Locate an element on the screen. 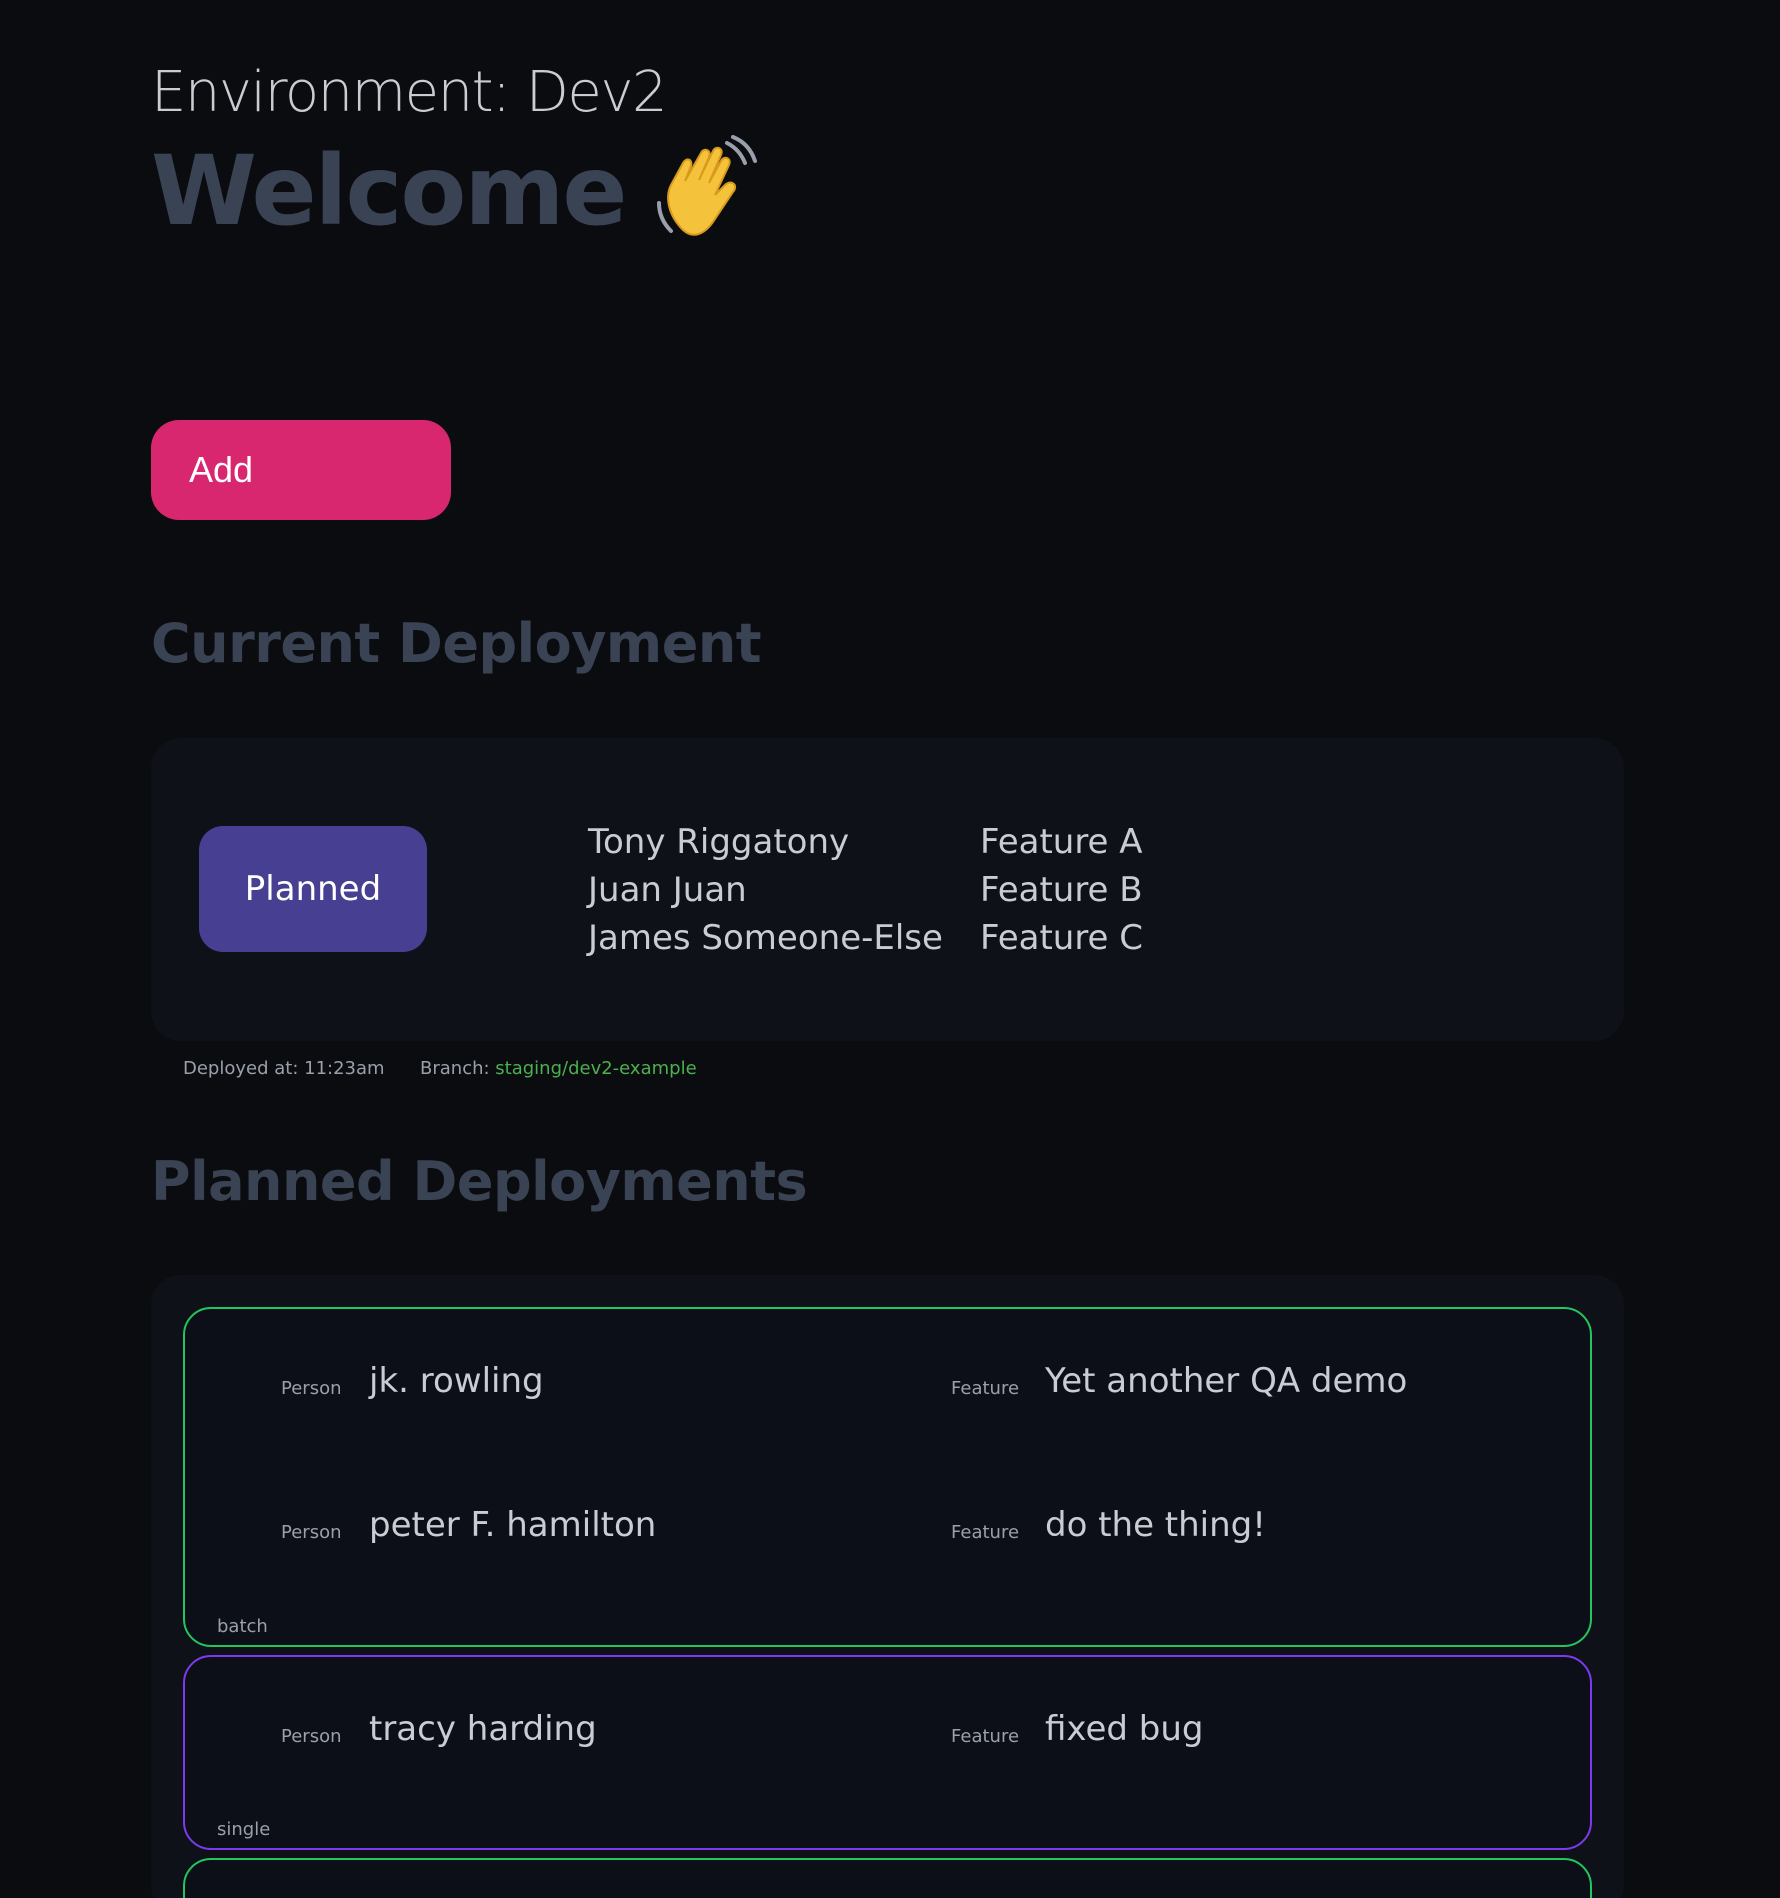 Image resolution: width=1780 pixels, height=1898 pixels. list-item: Feature C is located at coordinates (1062, 938).